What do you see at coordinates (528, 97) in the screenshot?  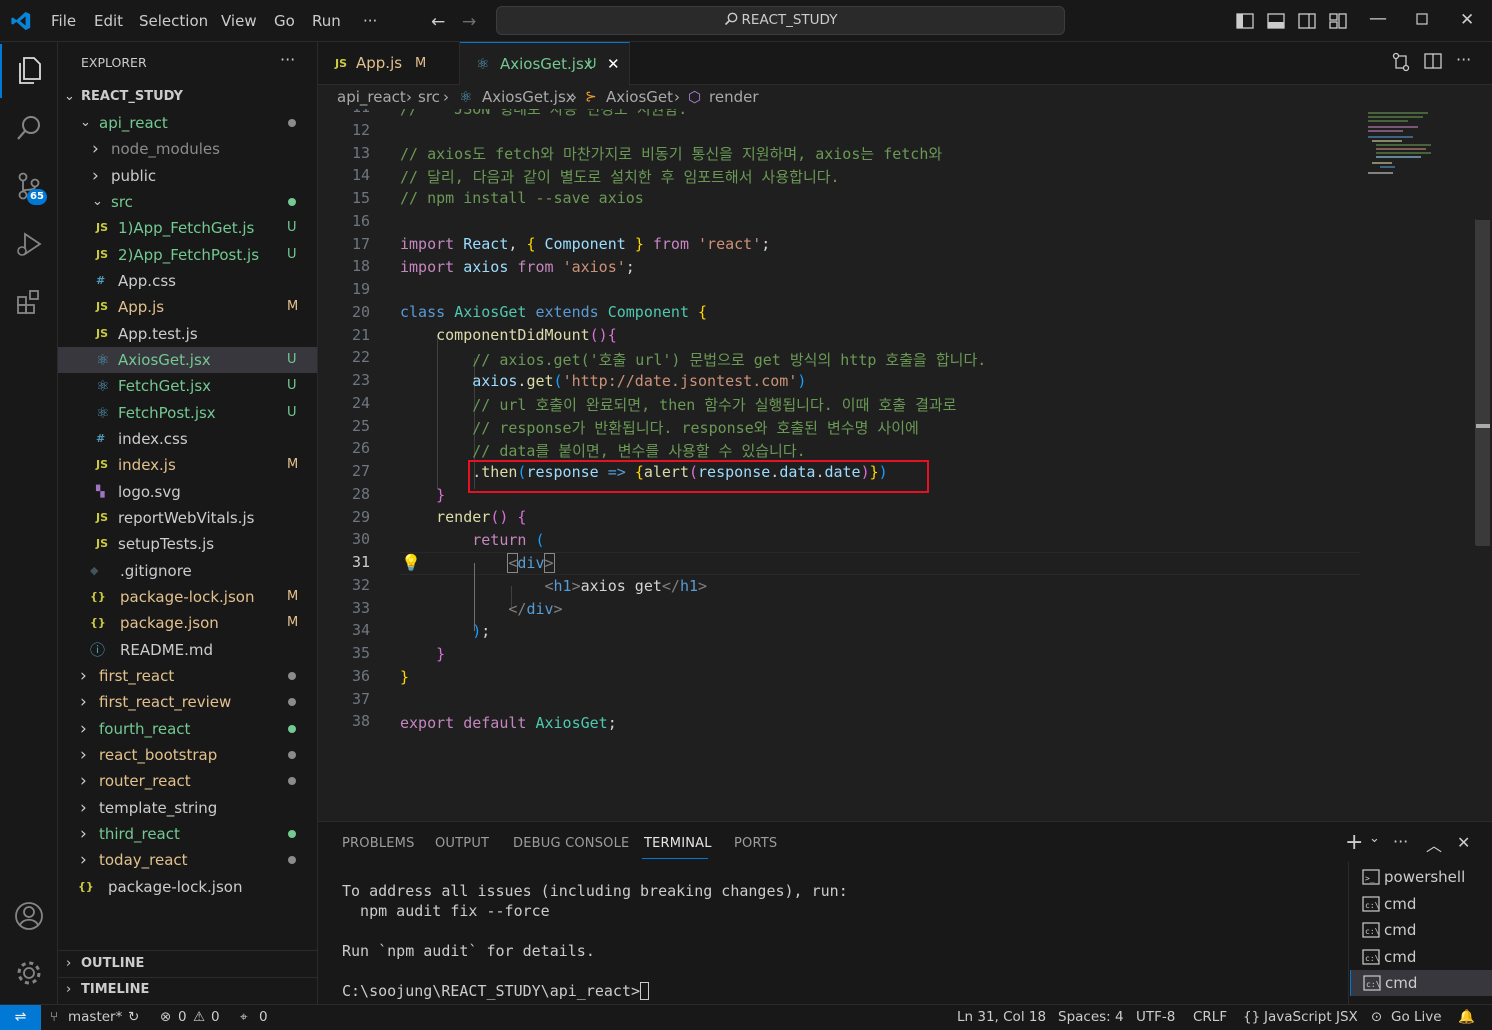 I see `breadcrumb-file: AxiosGet.jsx` at bounding box center [528, 97].